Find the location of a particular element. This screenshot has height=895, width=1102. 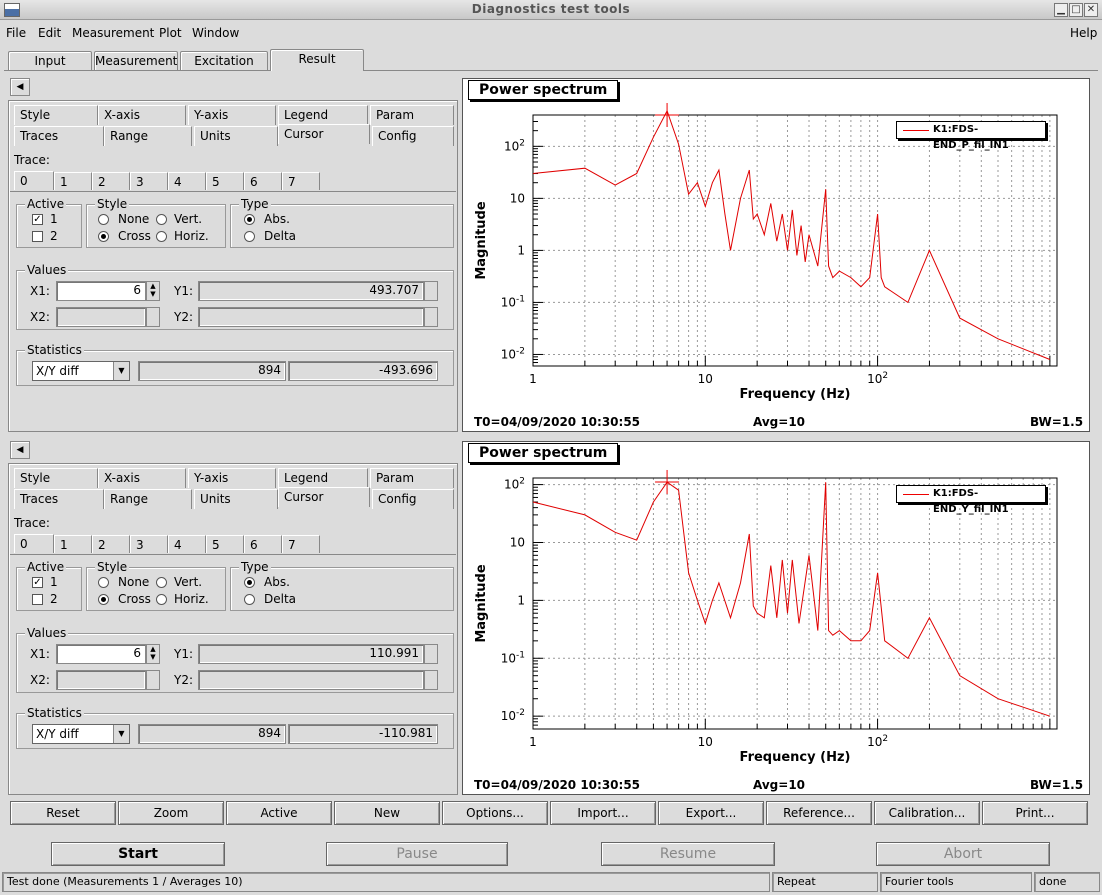

resume-button: Resume is located at coordinates (688, 854).